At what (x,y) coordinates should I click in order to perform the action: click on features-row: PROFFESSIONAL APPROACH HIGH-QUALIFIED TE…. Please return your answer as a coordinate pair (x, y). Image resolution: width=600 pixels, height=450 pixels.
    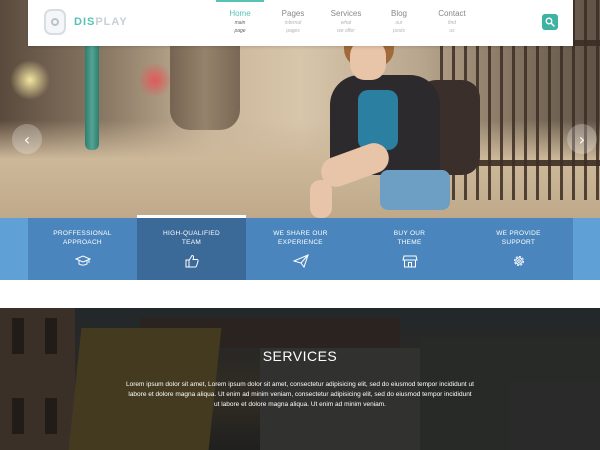
    Looking at the image, I should click on (300, 247).